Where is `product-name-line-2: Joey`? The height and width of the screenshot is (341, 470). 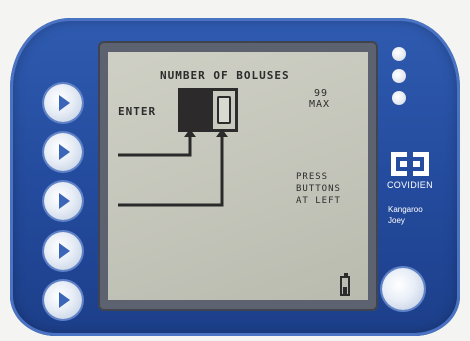 product-name-line-2: Joey is located at coordinates (396, 220).